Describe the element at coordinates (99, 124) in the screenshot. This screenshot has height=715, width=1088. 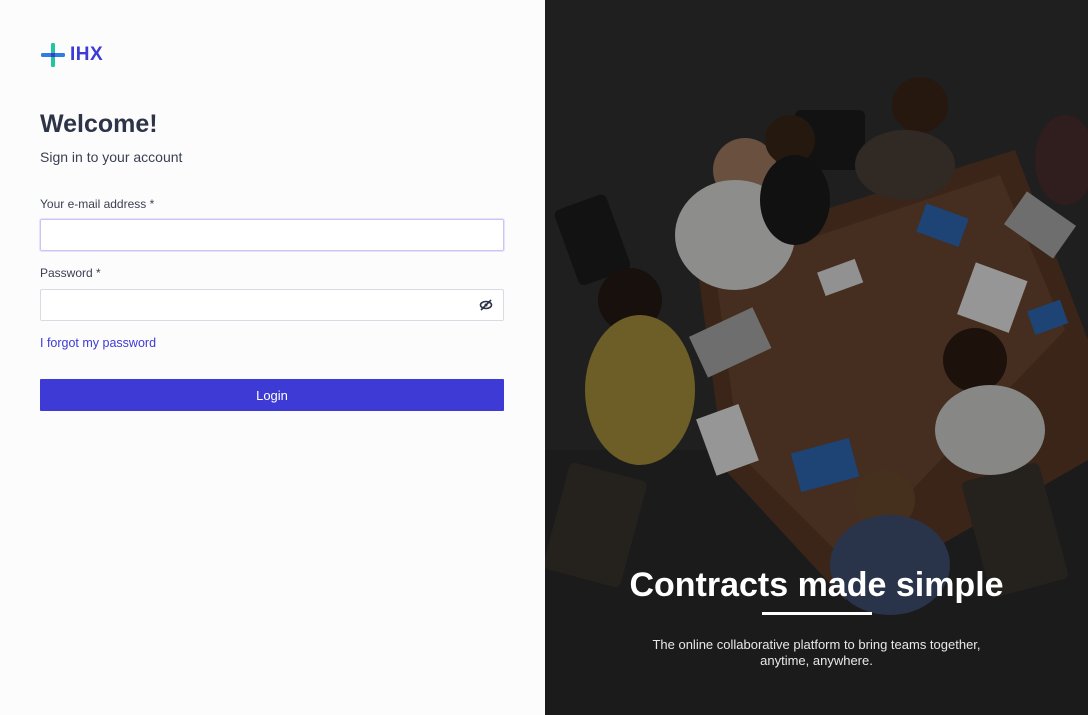
I see `page-title: Welcome!` at that location.